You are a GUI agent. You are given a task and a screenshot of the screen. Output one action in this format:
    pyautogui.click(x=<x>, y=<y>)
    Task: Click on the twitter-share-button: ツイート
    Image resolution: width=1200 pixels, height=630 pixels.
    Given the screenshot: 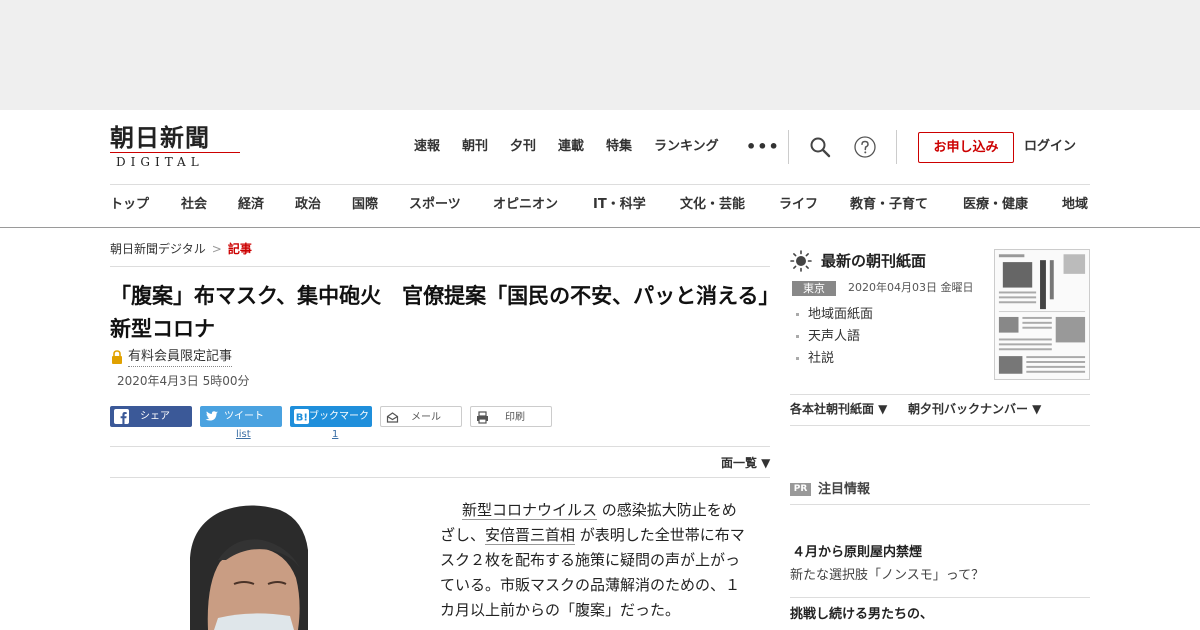 What is the action you would take?
    pyautogui.click(x=241, y=416)
    